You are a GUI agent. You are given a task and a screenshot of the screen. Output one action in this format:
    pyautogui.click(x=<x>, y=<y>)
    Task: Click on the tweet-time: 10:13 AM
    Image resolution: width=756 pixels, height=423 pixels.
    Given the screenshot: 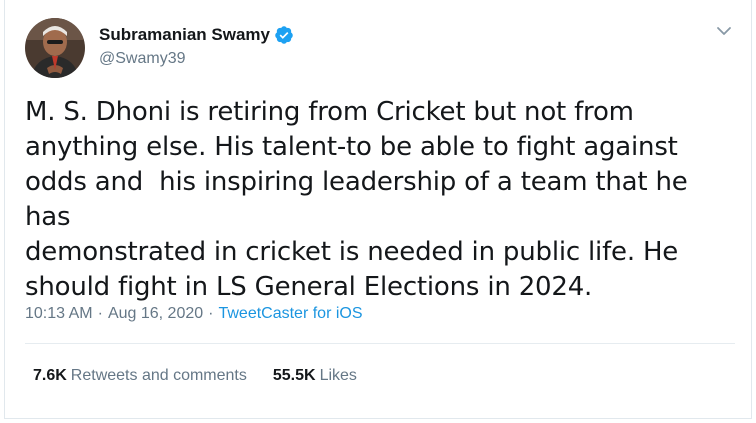 What is the action you would take?
    pyautogui.click(x=59, y=314)
    